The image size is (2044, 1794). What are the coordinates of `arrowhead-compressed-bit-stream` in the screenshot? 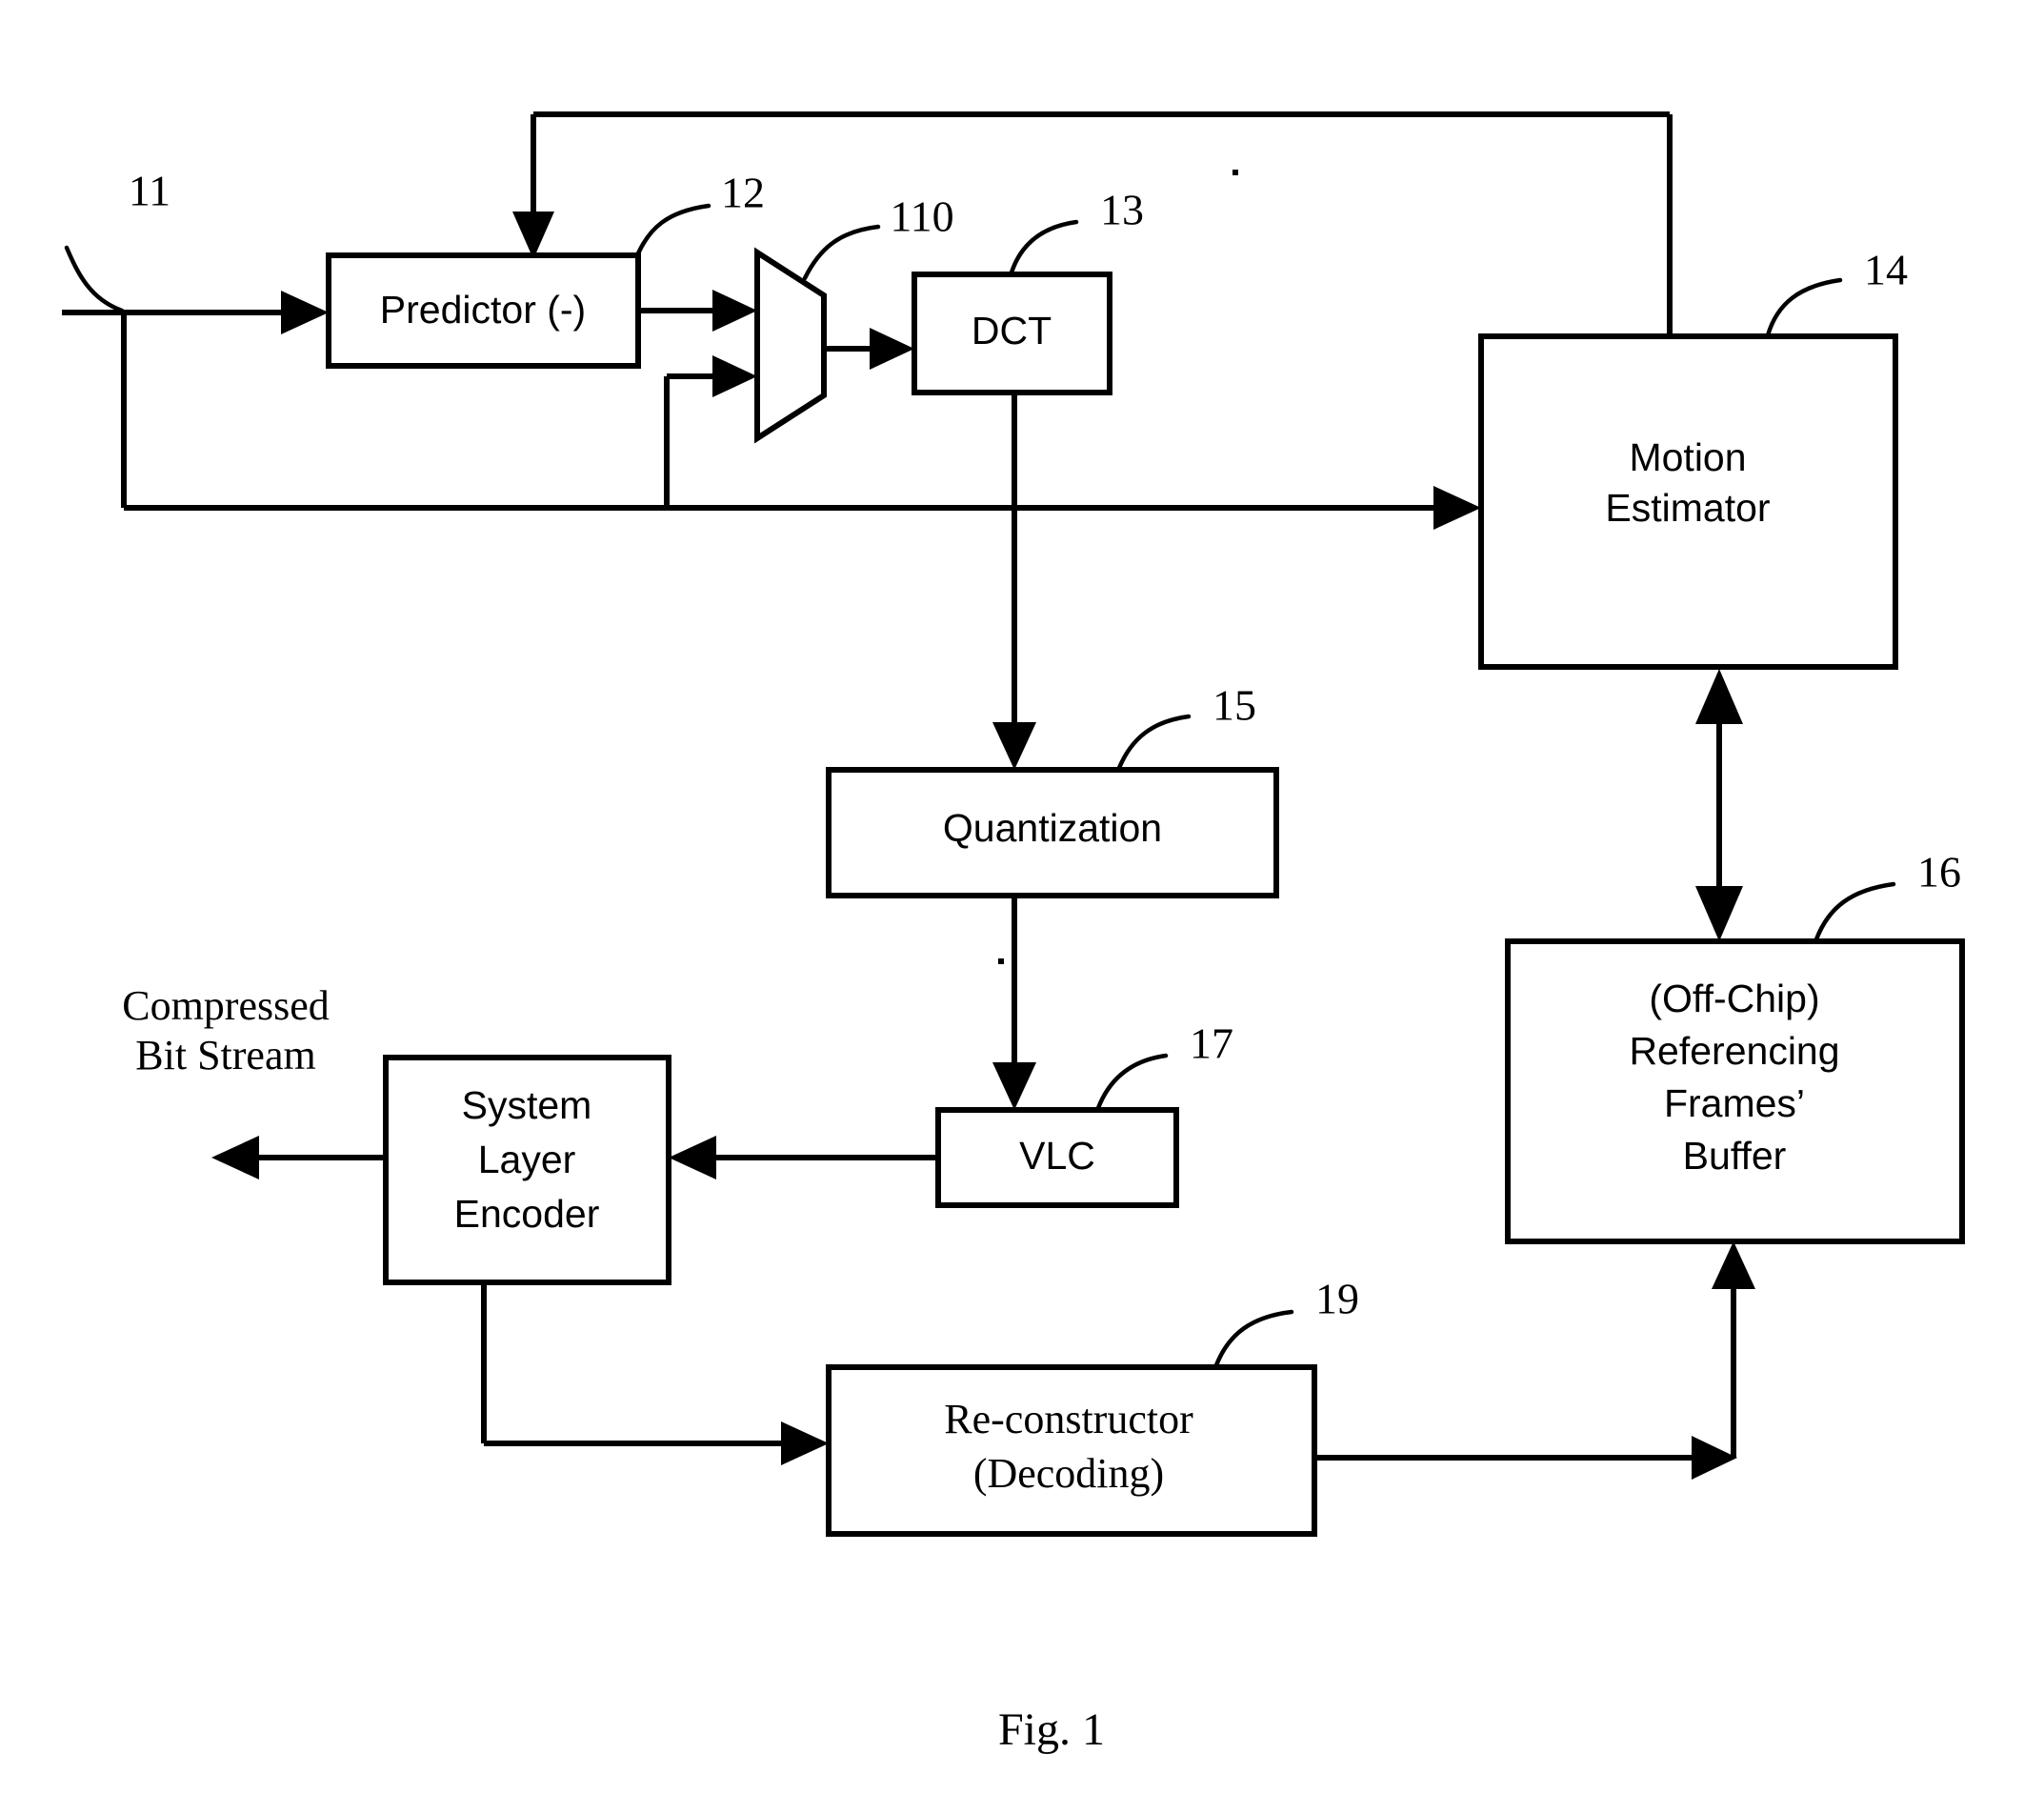 It's located at (235, 1157).